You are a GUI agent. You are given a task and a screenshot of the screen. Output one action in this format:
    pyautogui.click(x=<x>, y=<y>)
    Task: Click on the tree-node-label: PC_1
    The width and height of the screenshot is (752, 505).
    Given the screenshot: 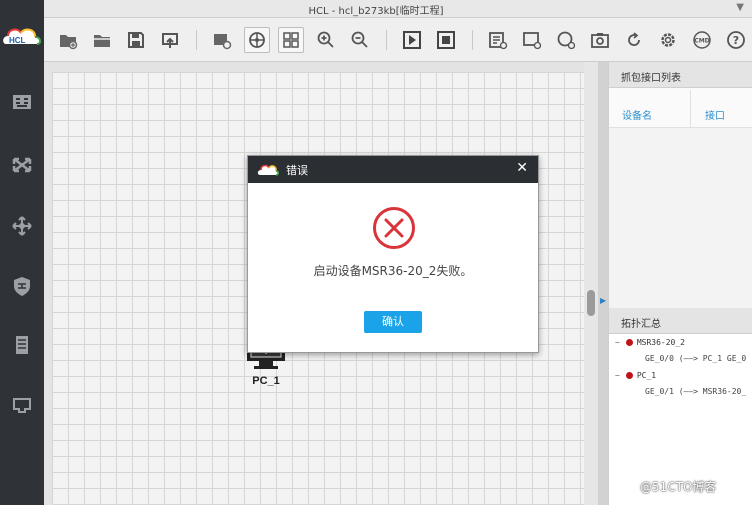 What is the action you would take?
    pyautogui.click(x=646, y=375)
    